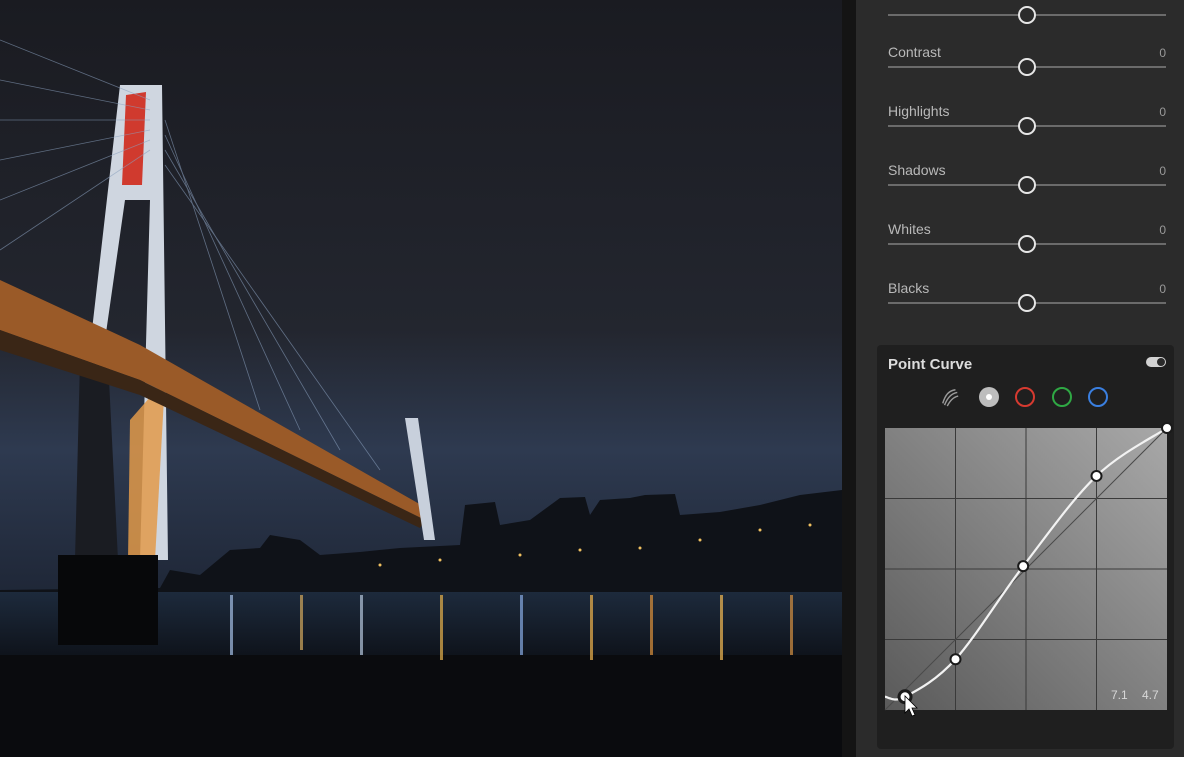 This screenshot has height=757, width=1184. I want to click on curve-input-readout: 7.1, so click(1119, 695).